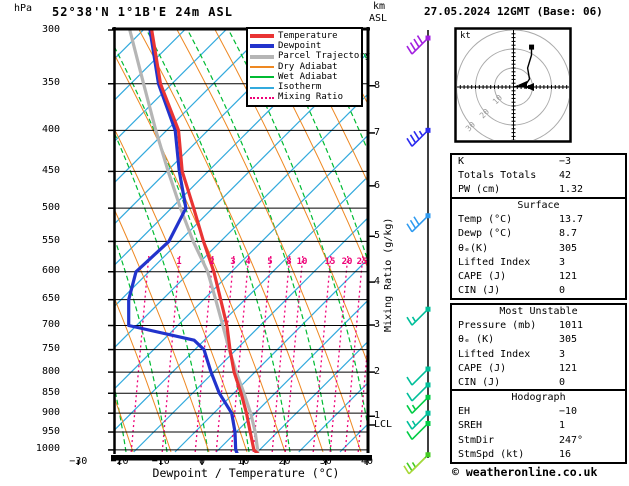 The image size is (629, 486). What do you see at coordinates (470, 426) in the screenshot?
I see `indices-row-label: SREH` at bounding box center [470, 426].